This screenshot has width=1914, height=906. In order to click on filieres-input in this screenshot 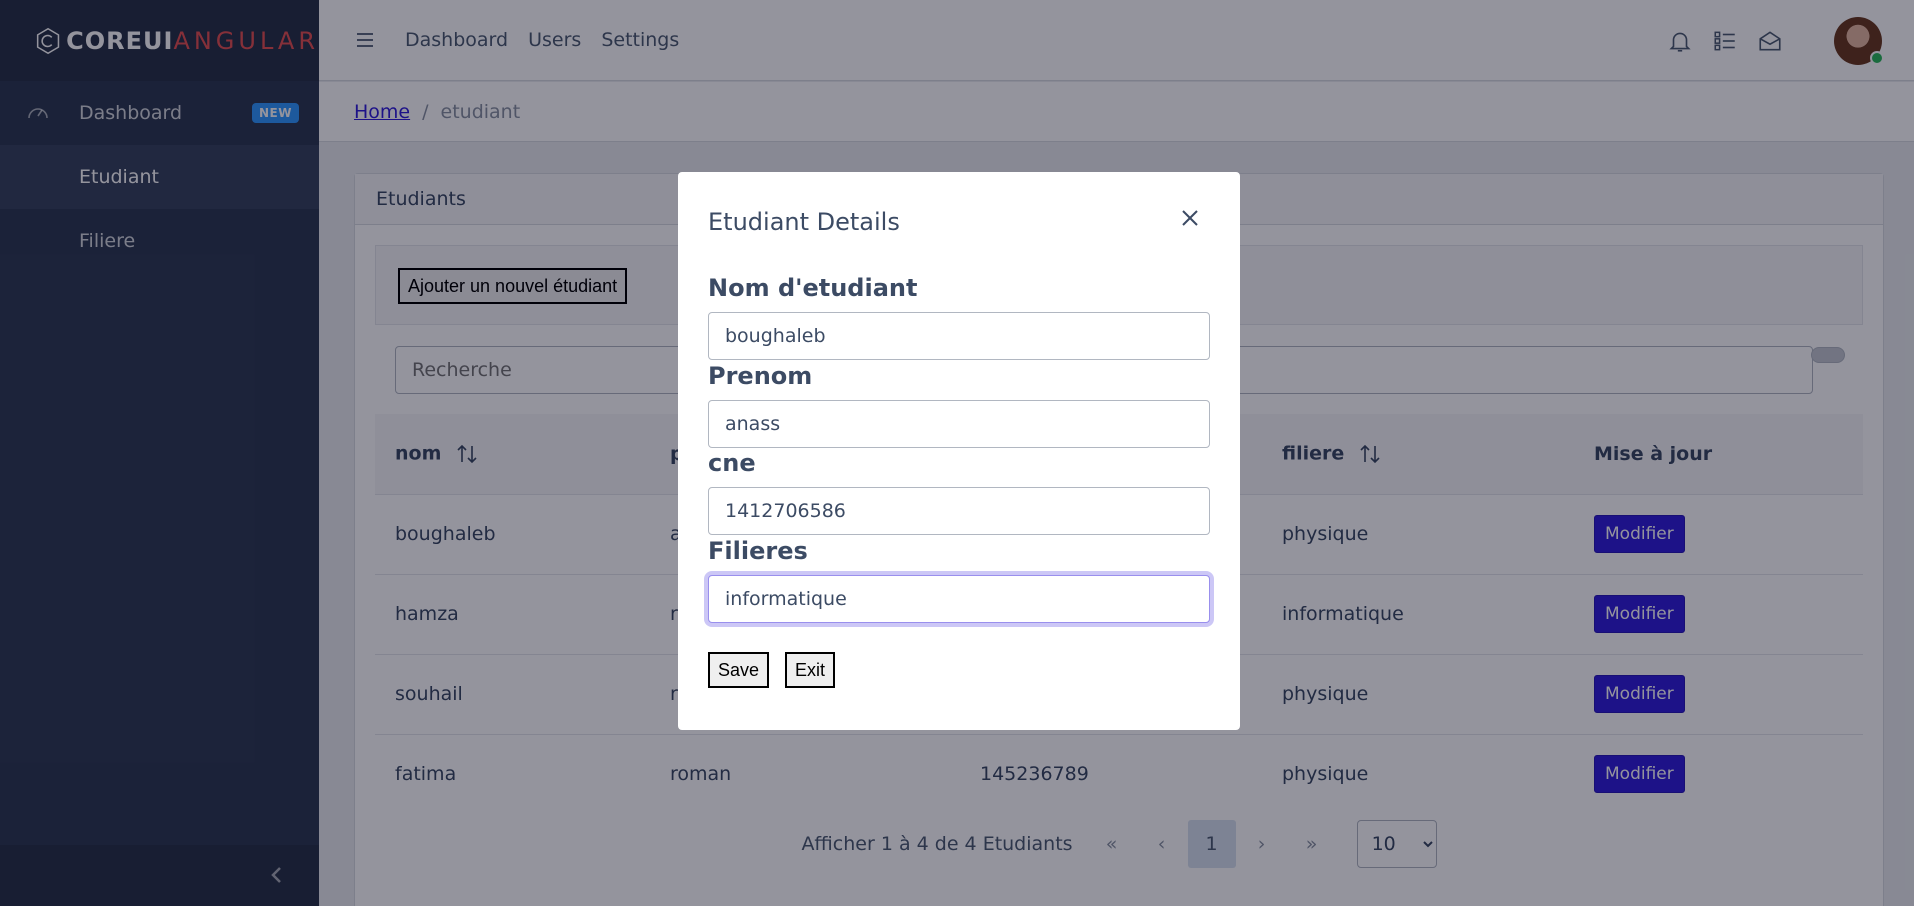, I will do `click(959, 599)`.